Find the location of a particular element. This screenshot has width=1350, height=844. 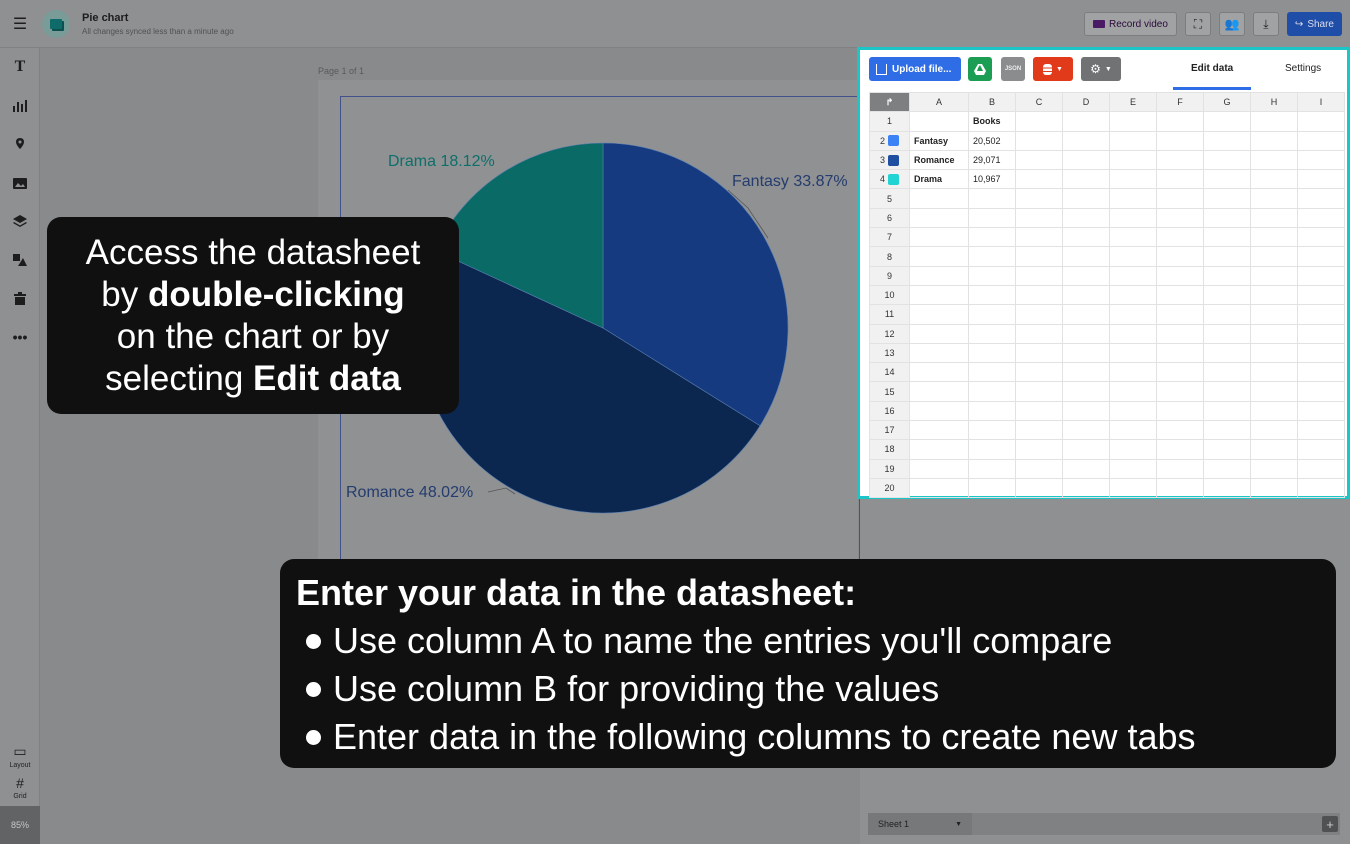

text-icon: T is located at coordinates (20, 67).